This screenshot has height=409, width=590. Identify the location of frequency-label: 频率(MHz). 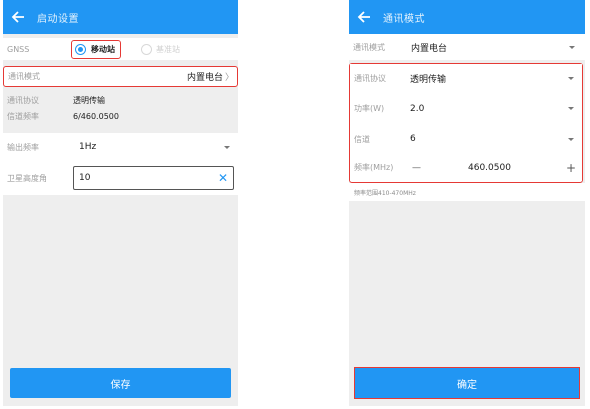
(374, 167).